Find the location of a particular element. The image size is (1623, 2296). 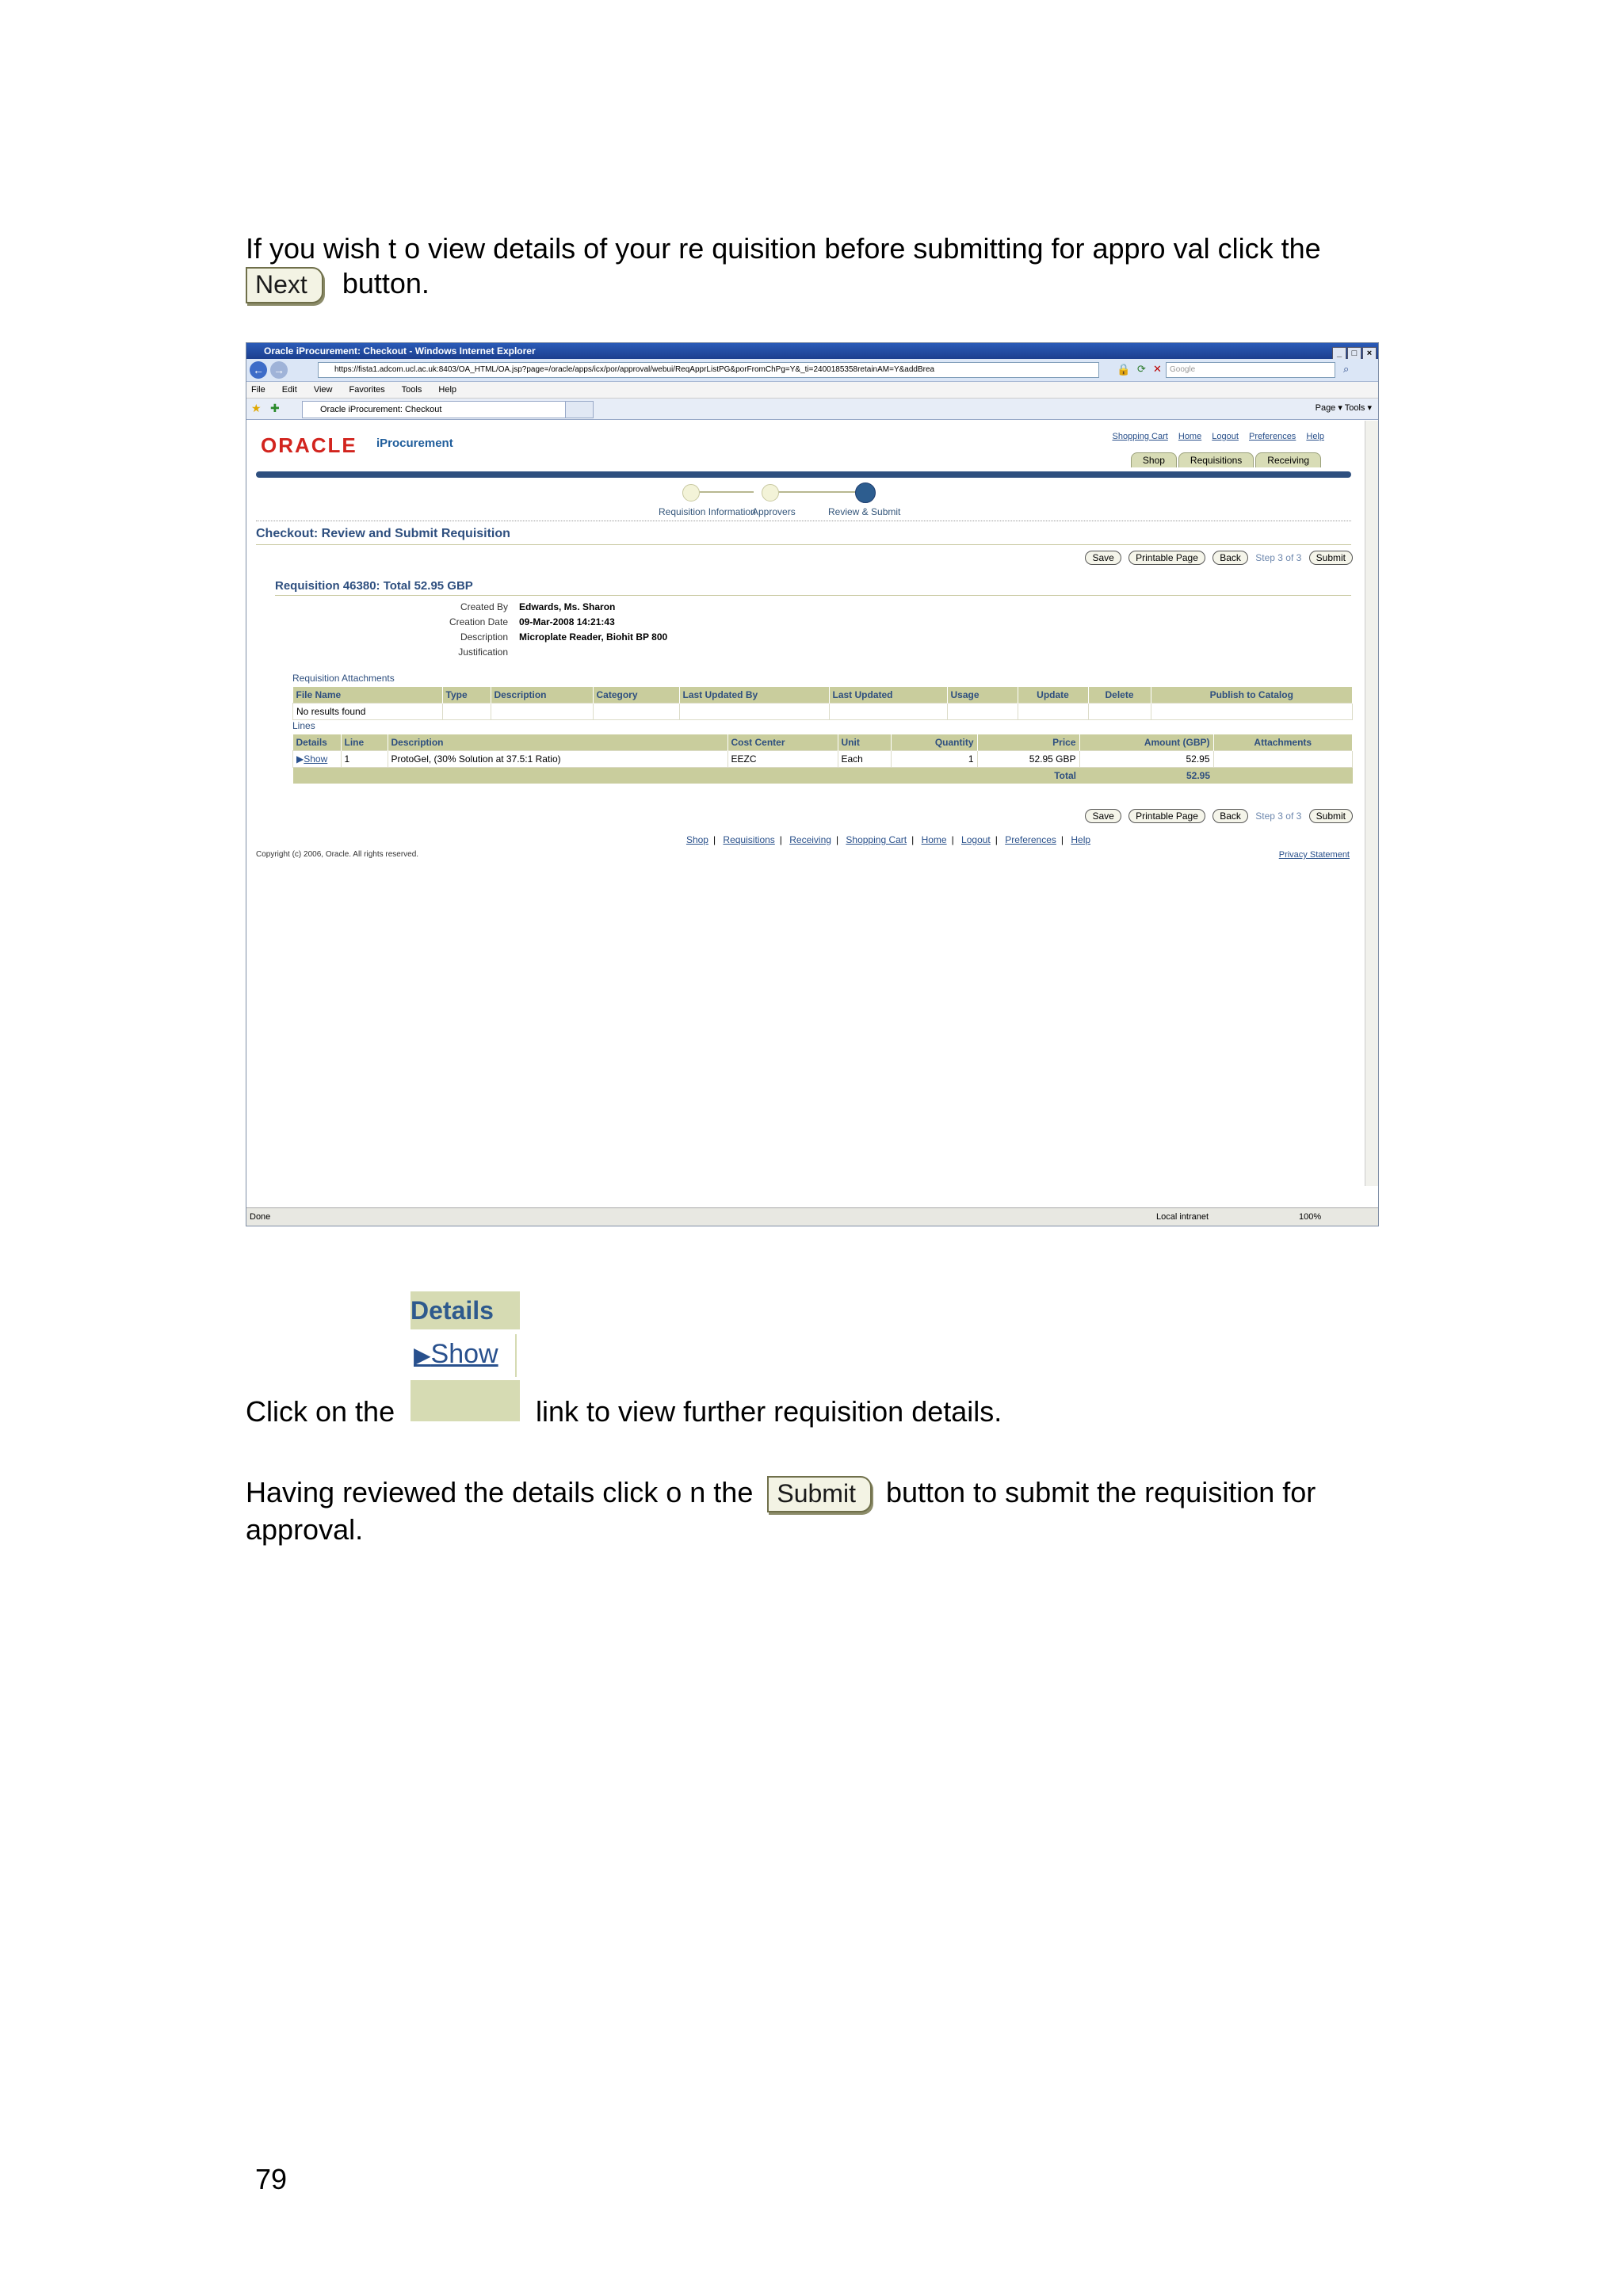

show-link-snippet: Details ▶Show is located at coordinates (466, 1356).